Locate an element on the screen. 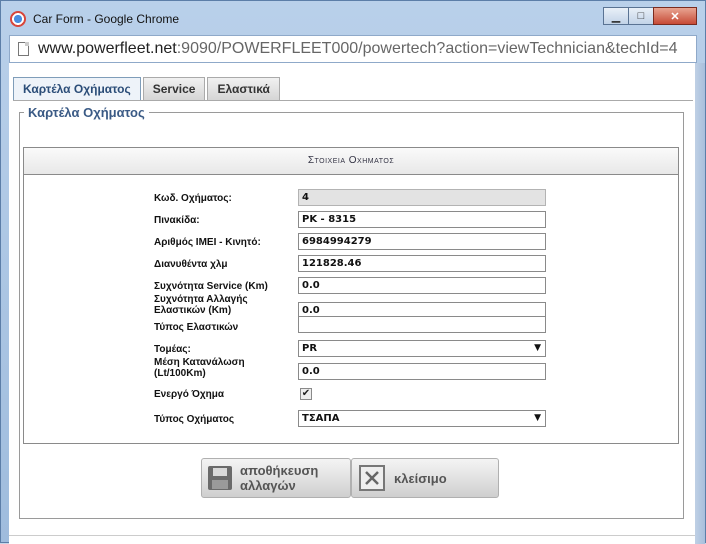  save-changes-button: αποθήκευση αλλαγών is located at coordinates (276, 478).